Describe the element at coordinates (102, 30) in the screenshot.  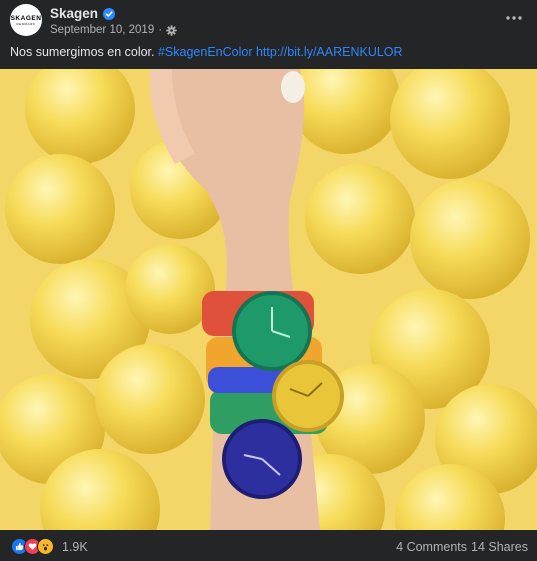
I see `post-date: September 10, 2019` at that location.